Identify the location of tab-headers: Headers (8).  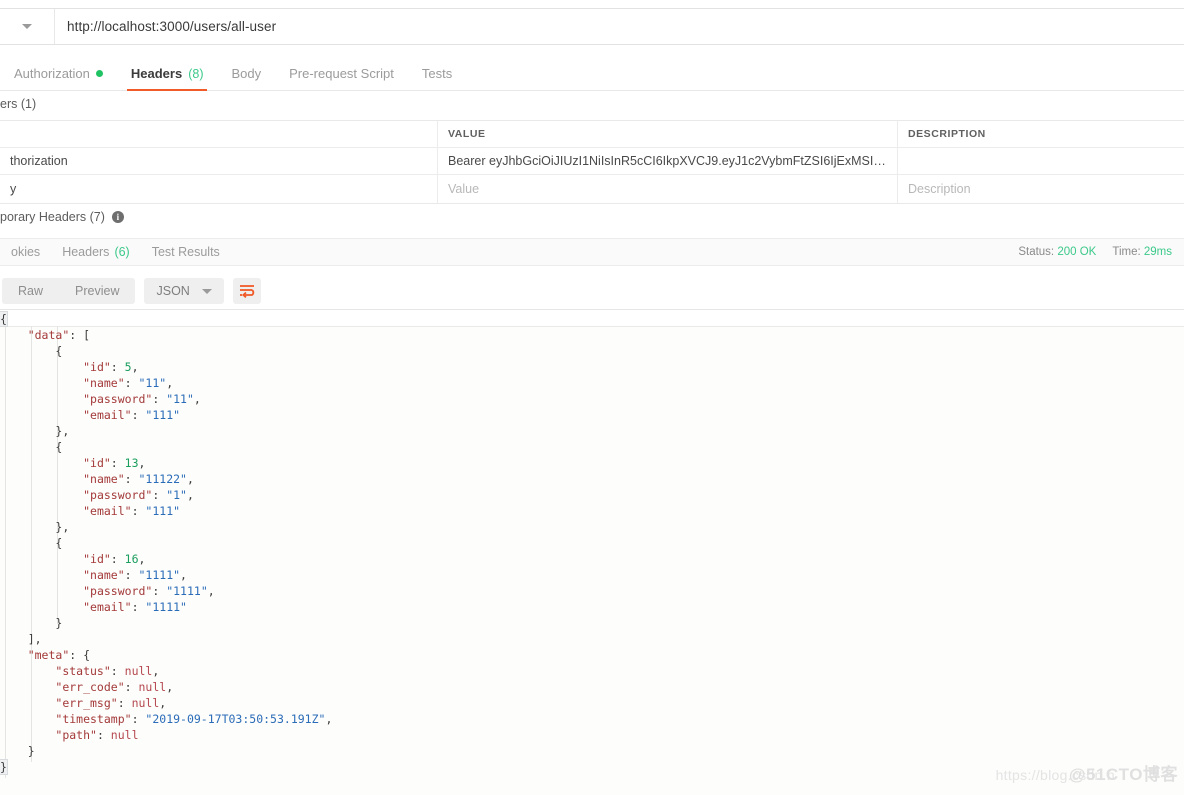
(167, 78).